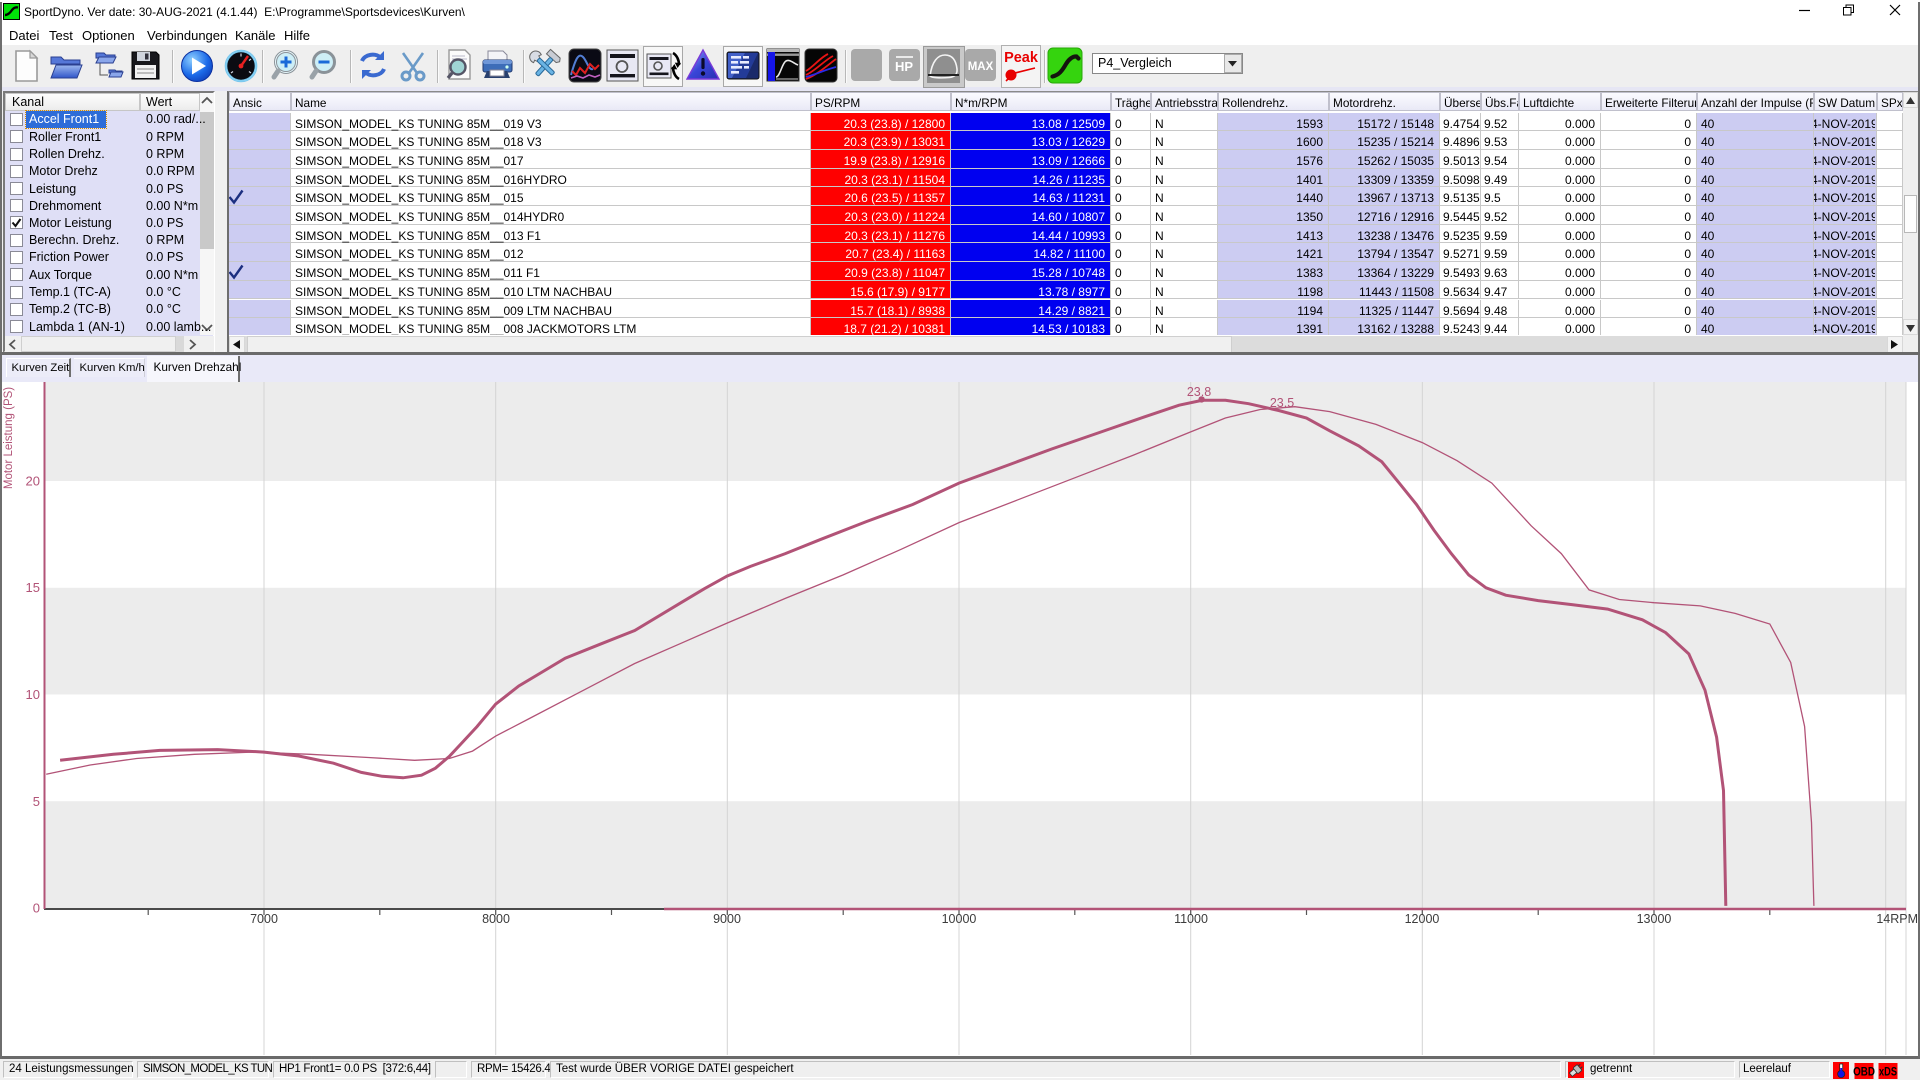 This screenshot has width=1920, height=1080. I want to click on svg-text: HP, so click(904, 66).